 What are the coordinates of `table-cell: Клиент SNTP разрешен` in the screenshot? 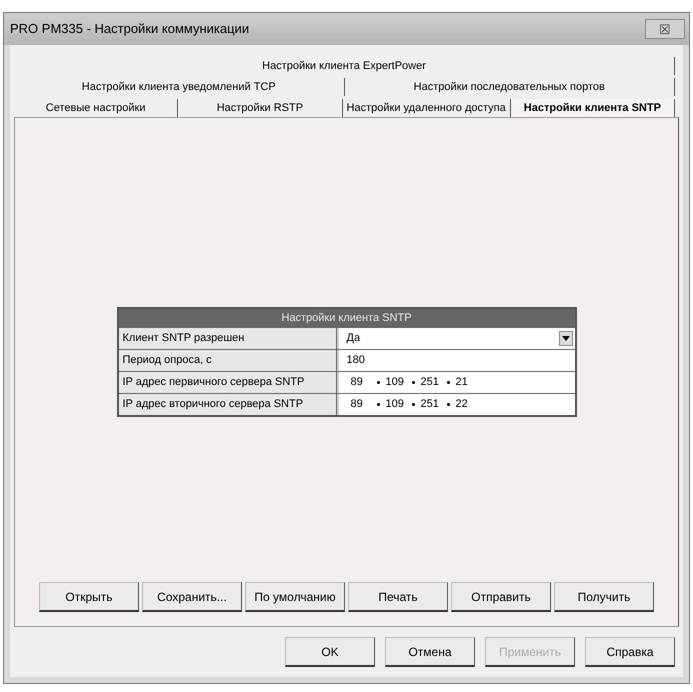 It's located at (227, 338).